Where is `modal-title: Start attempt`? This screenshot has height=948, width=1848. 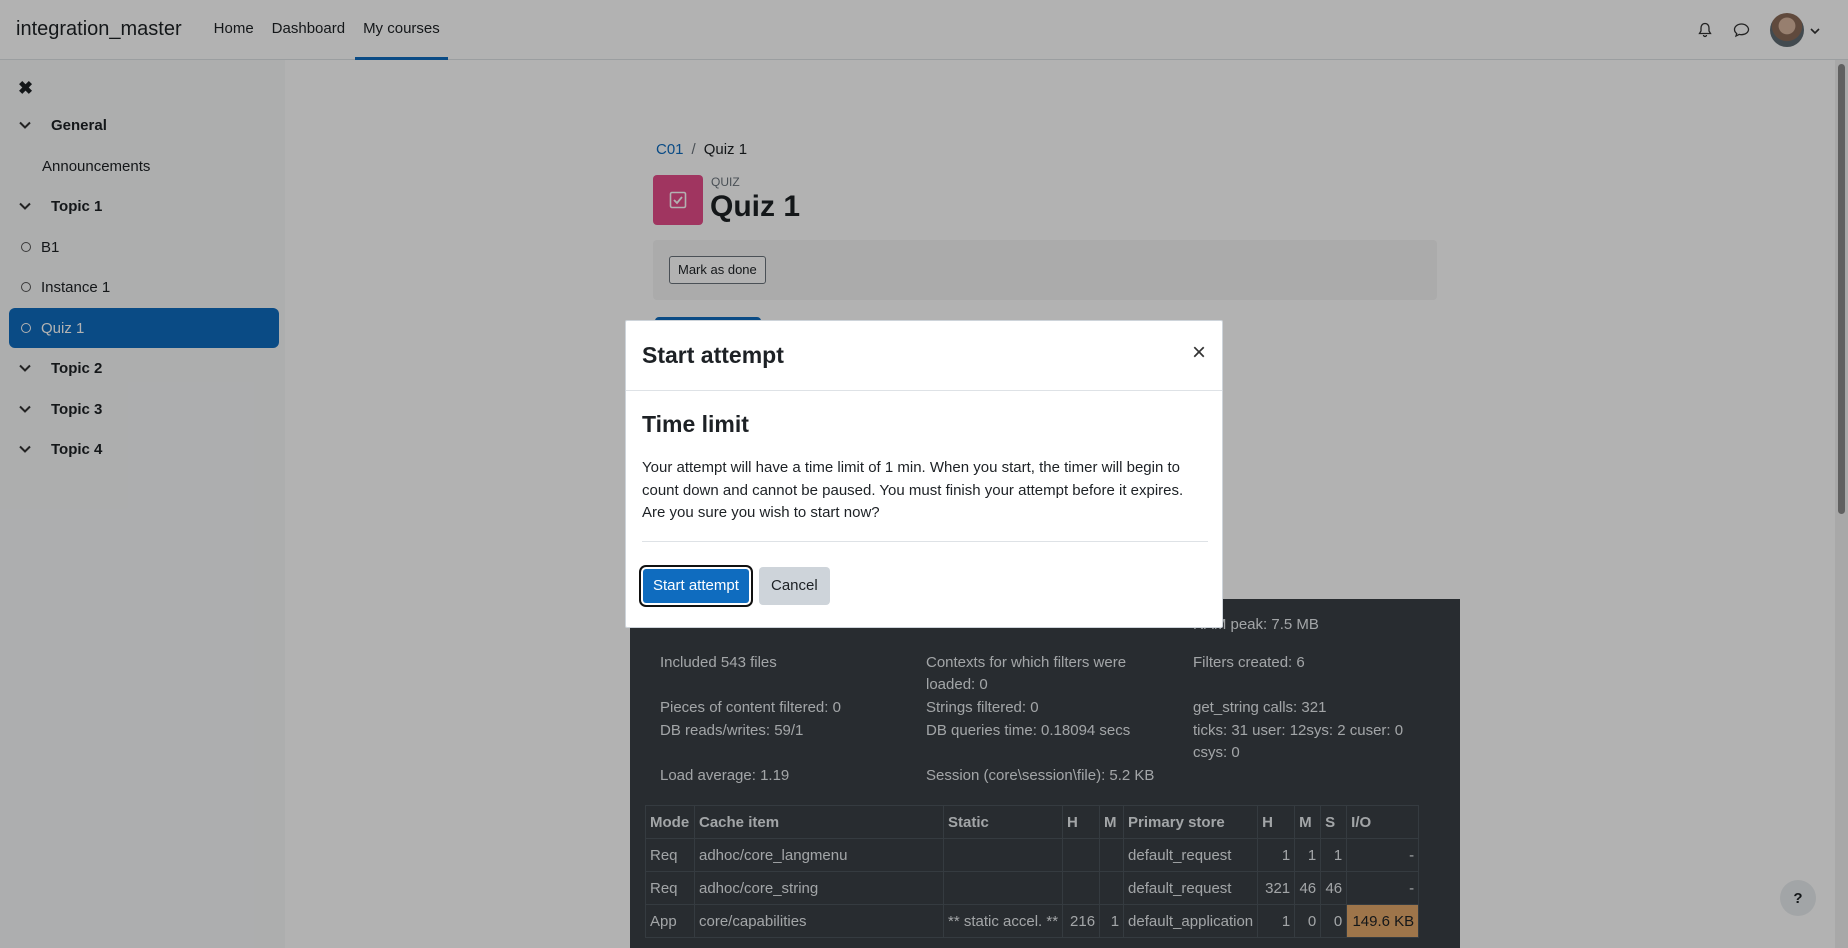 modal-title: Start attempt is located at coordinates (713, 355).